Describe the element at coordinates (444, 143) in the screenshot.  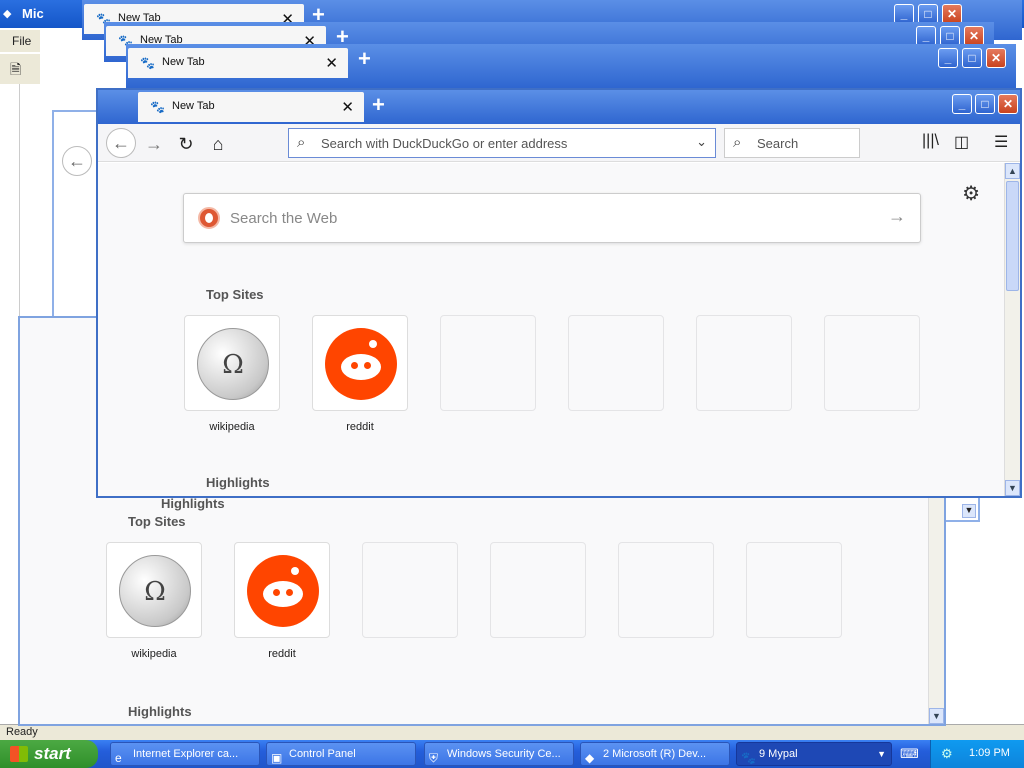
I see `url-placeholder: Search with DuckDuckGo or enter address` at that location.